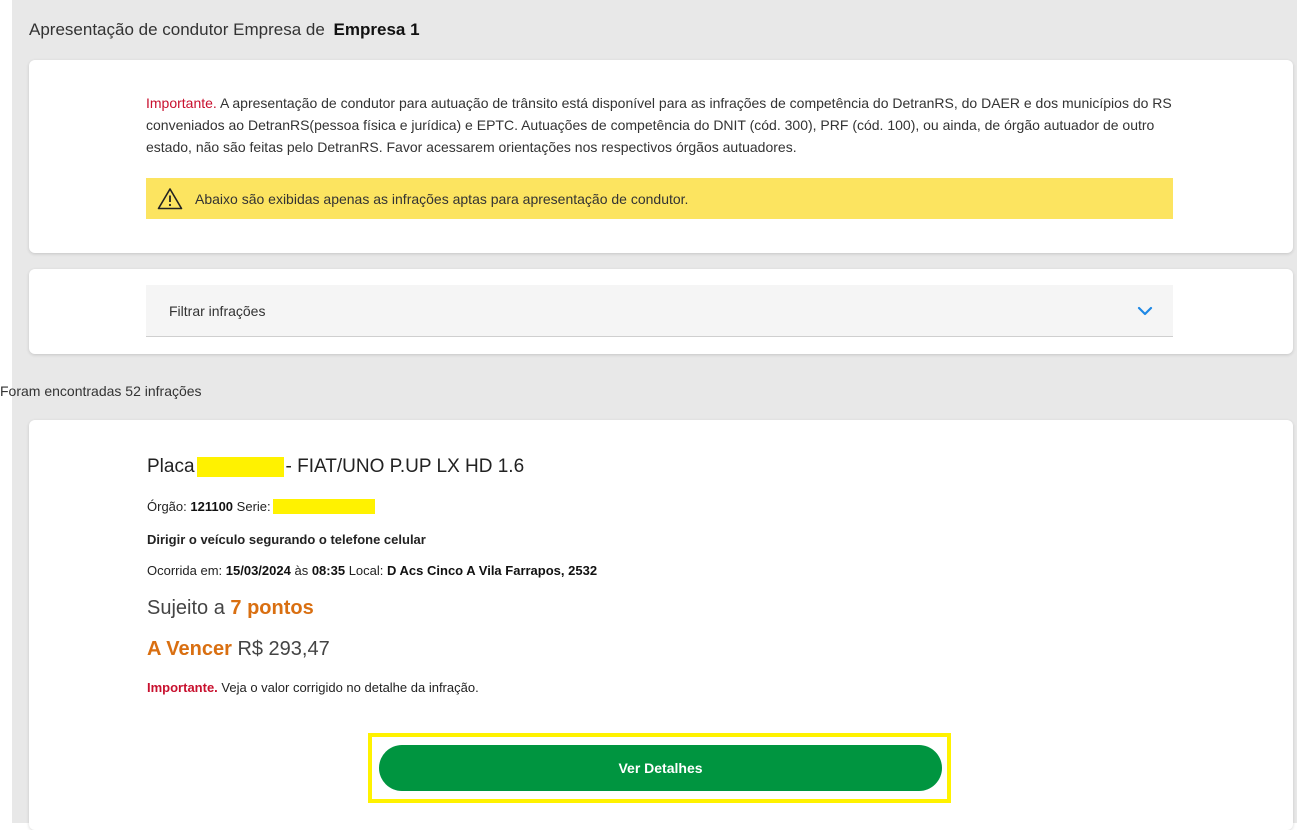 Image resolution: width=1297 pixels, height=830 pixels. Describe the element at coordinates (181, 103) in the screenshot. I see `notice-important-label: Importante.` at that location.